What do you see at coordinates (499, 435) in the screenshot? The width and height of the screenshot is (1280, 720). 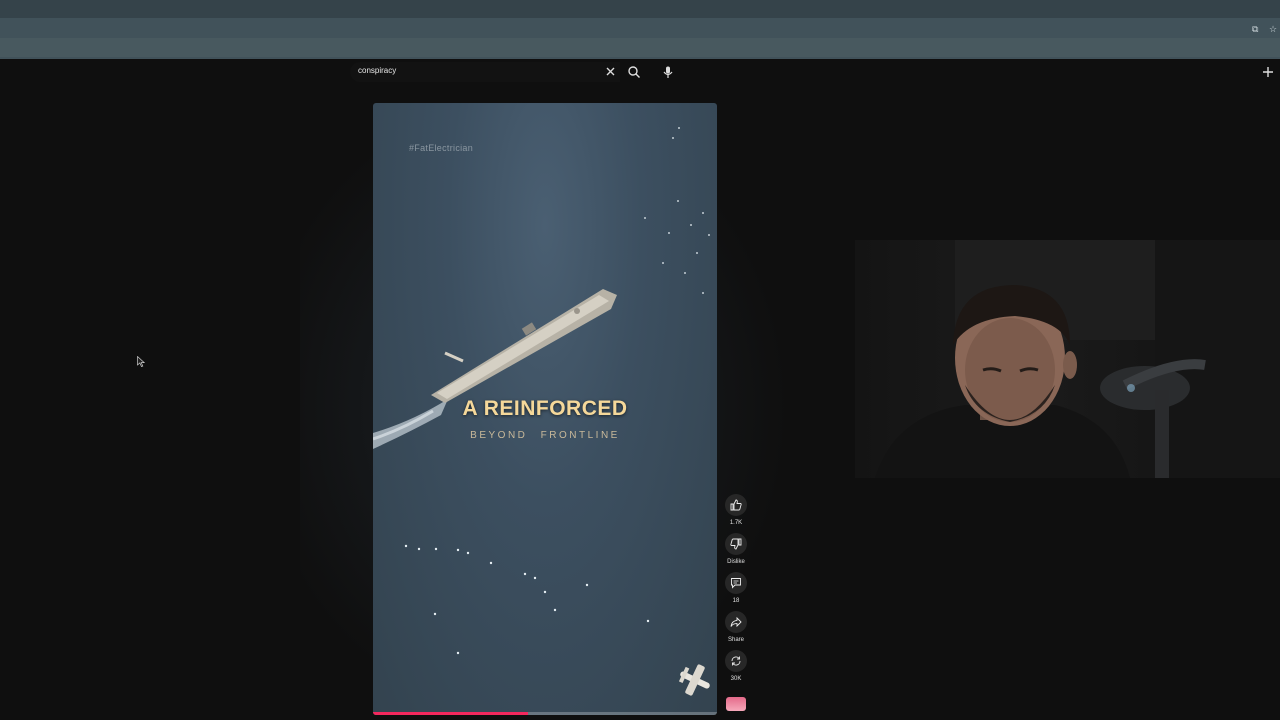 I see `caption-sub-word-1: BEYOND` at bounding box center [499, 435].